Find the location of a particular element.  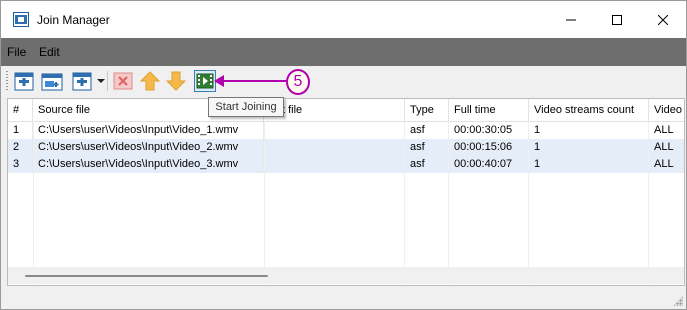

cell-index: 2 is located at coordinates (20, 147).